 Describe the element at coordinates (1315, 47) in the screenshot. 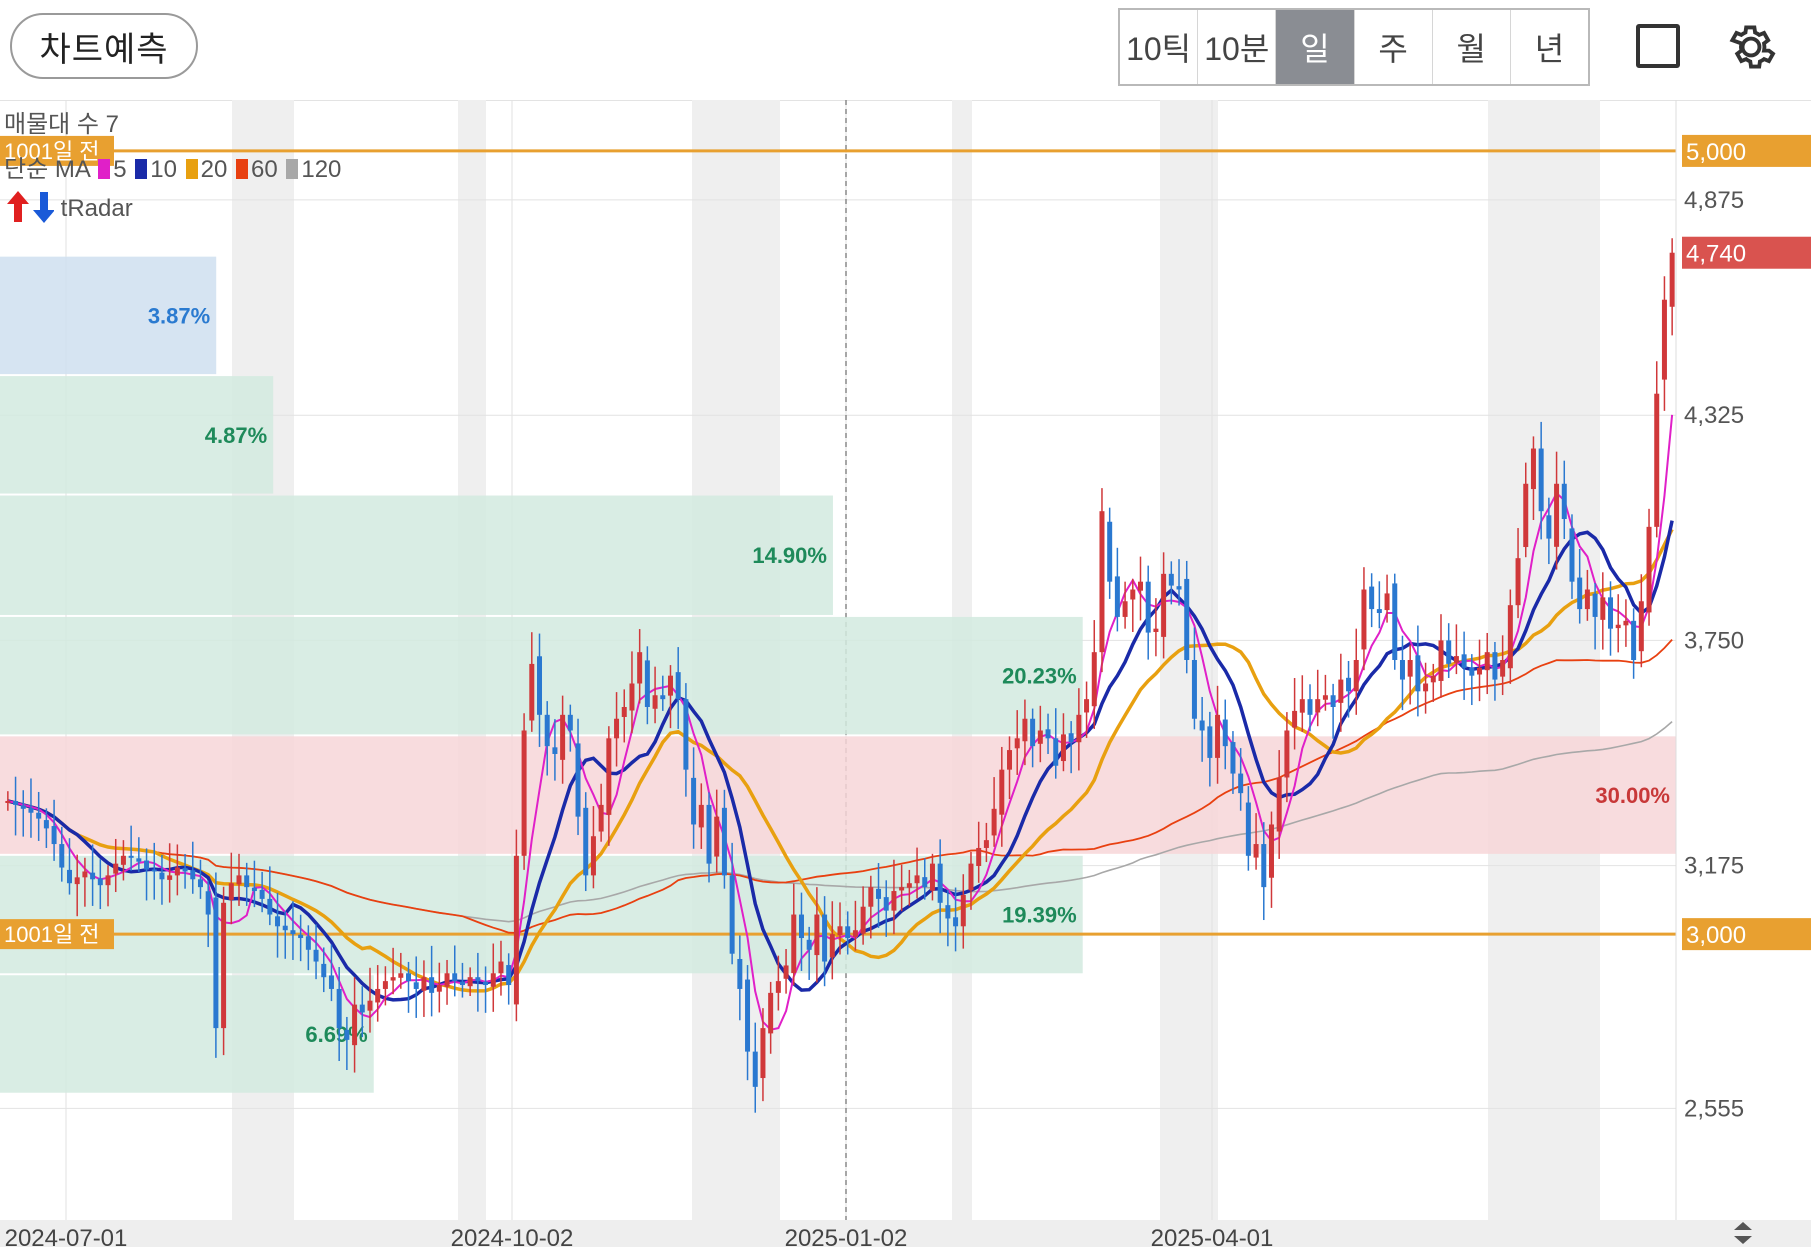

I see `period-tab-day: 일` at that location.